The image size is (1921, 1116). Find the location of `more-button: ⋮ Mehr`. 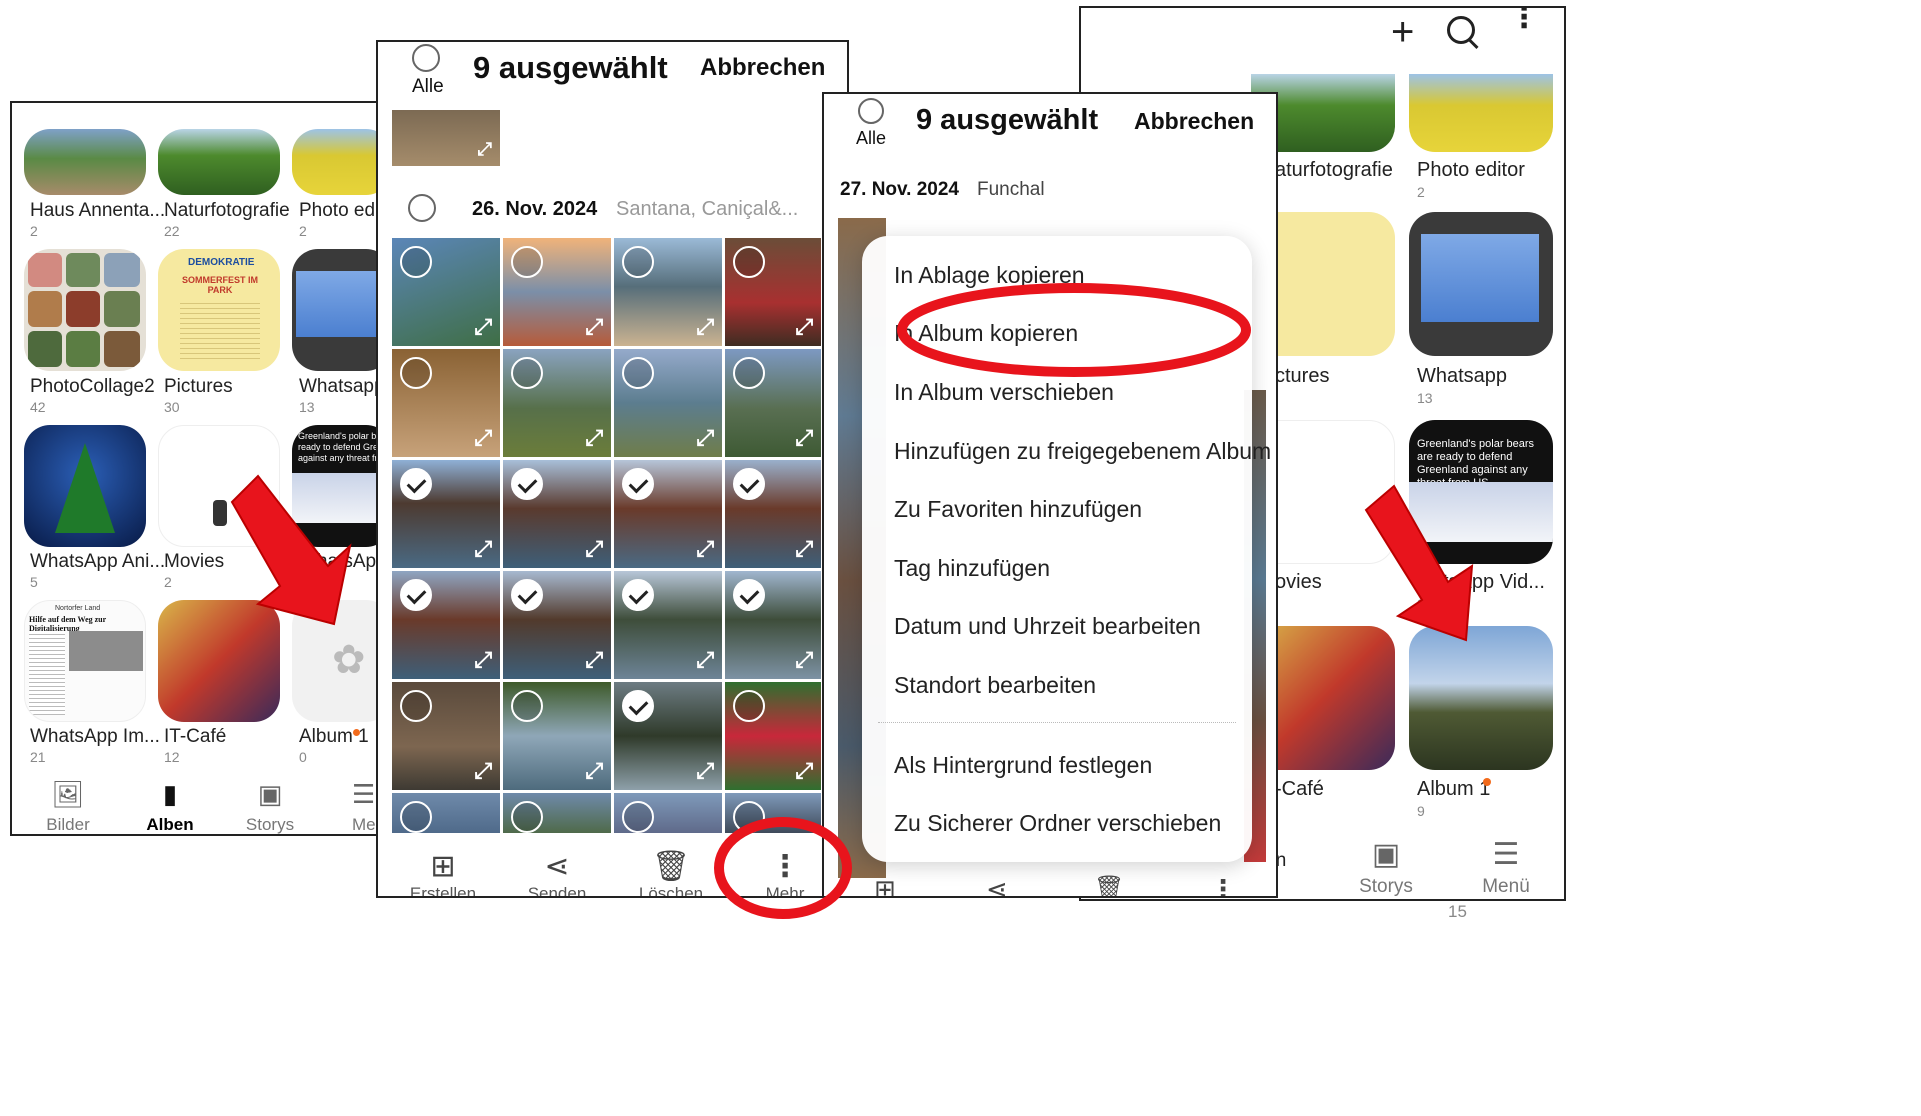

more-button: ⋮ Mehr is located at coordinates (785, 873).